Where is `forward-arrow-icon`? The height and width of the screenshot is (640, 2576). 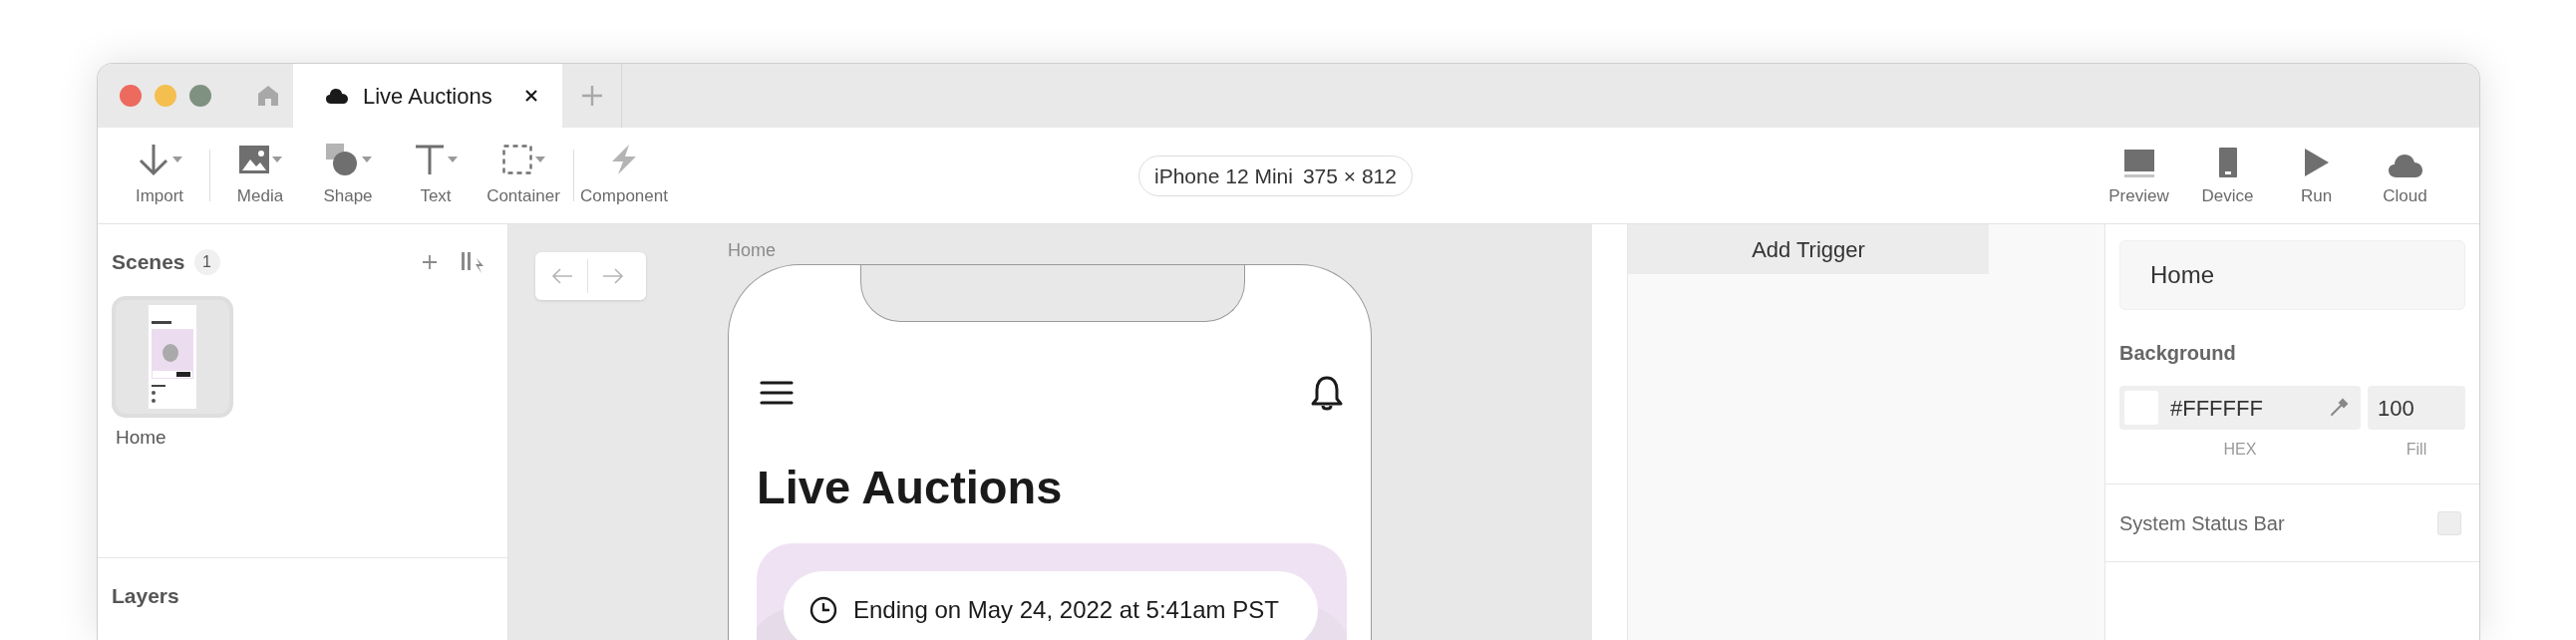 forward-arrow-icon is located at coordinates (613, 276).